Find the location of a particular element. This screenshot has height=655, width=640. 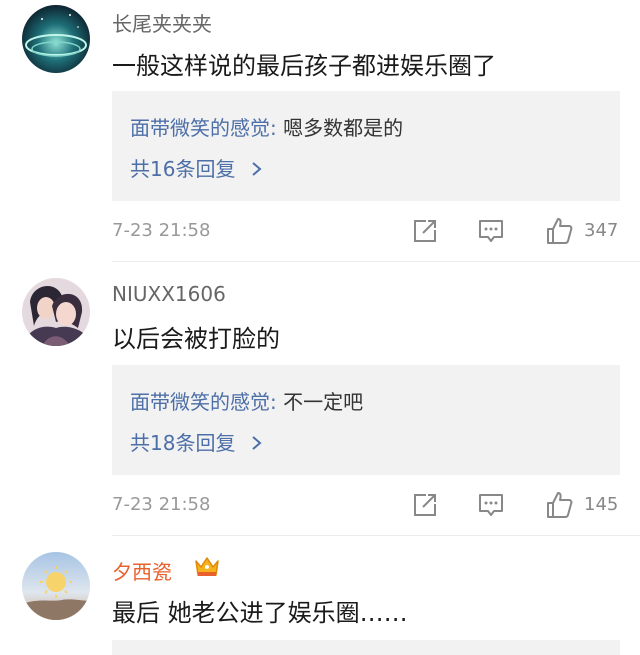

reply-line: 面带微笑的感觉: 嗯多数都是的 is located at coordinates (266, 126).